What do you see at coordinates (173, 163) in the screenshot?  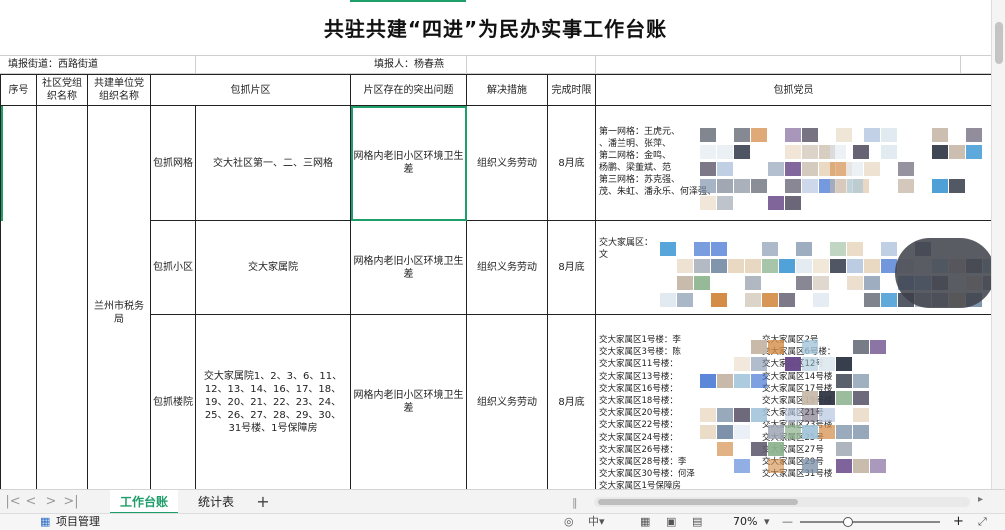 I see `row1-type: 包抓网格` at bounding box center [173, 163].